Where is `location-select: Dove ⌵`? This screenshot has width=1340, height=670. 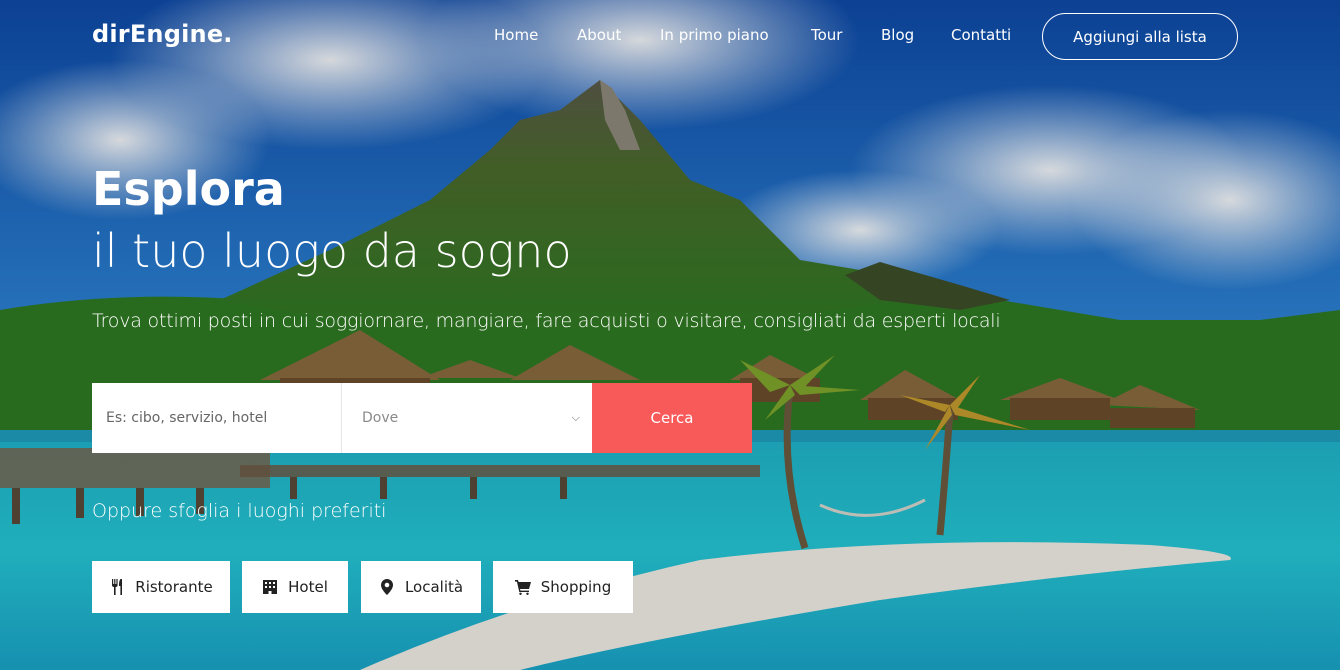 location-select: Dove ⌵ is located at coordinates (467, 418).